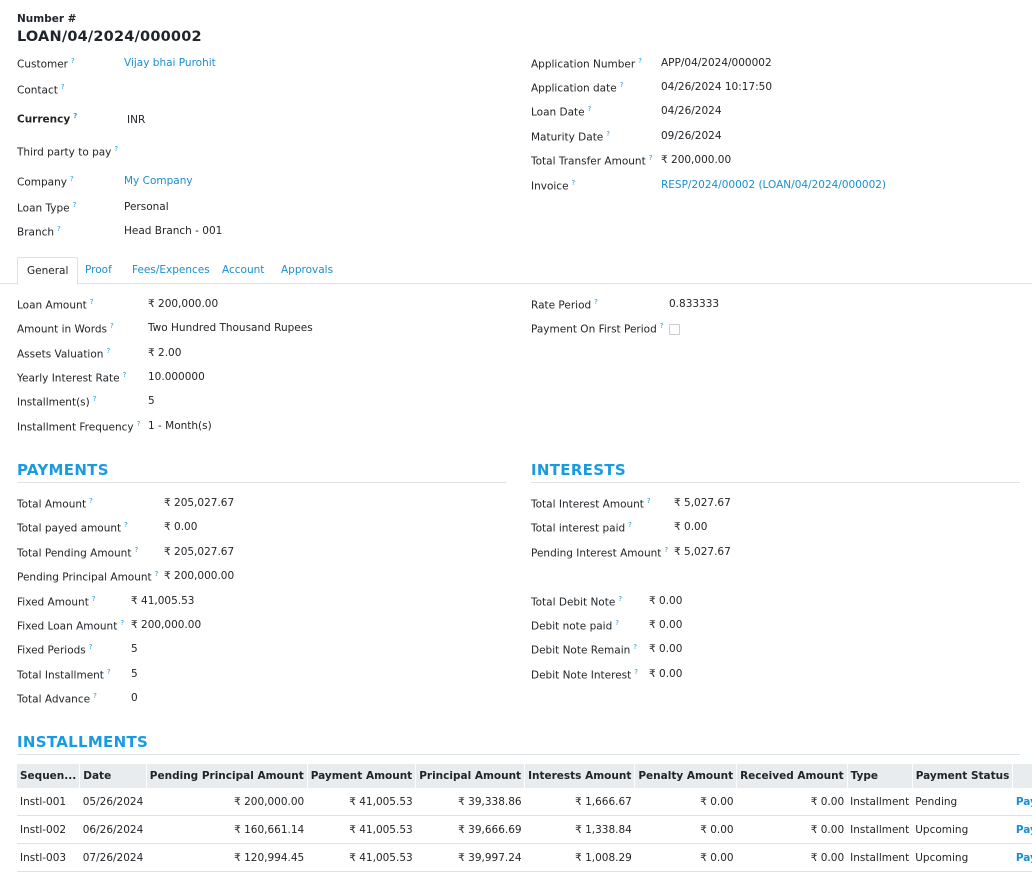  Describe the element at coordinates (158, 181) in the screenshot. I see `company-link: My Company` at that location.